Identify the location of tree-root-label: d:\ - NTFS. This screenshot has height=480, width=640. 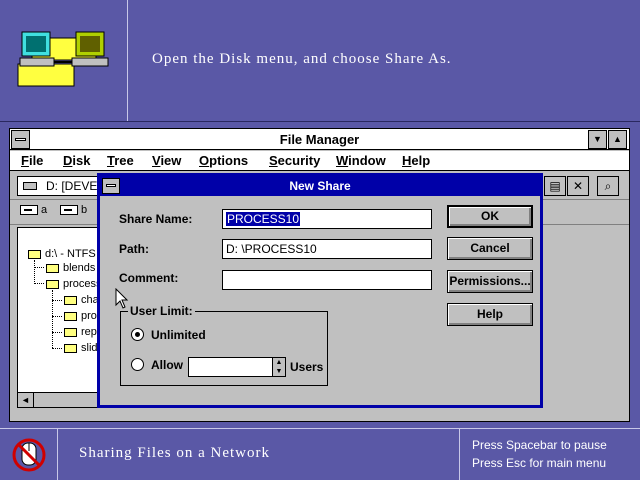
(70, 254).